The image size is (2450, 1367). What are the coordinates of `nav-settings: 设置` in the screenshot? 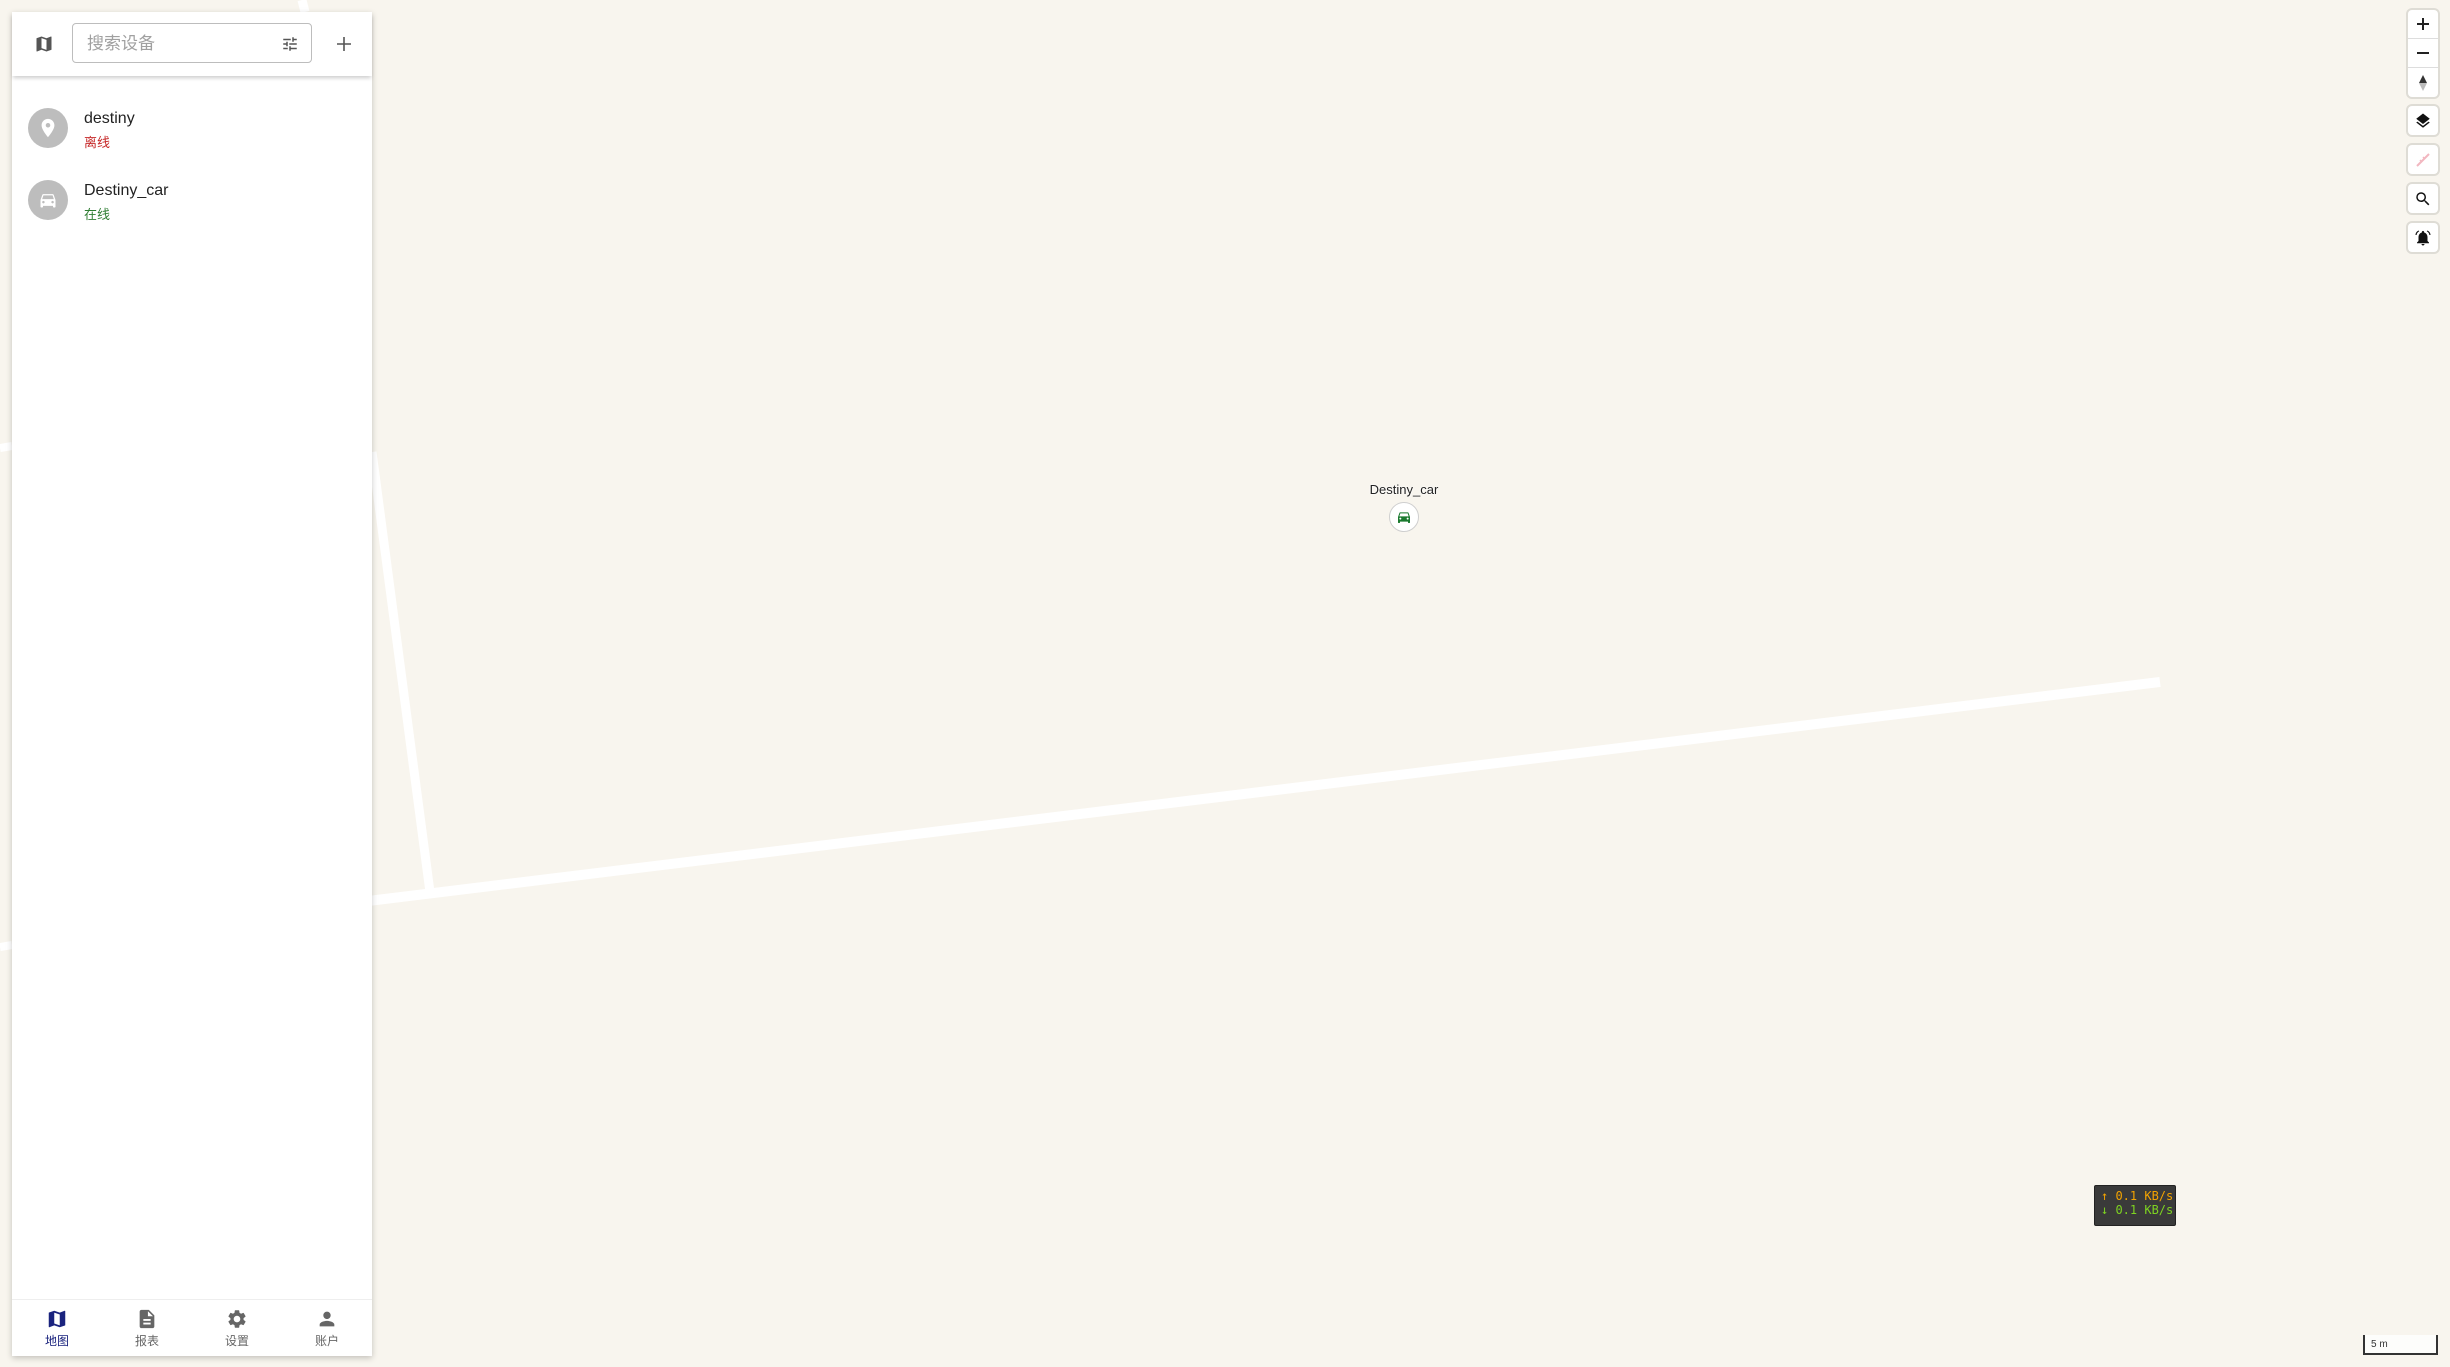 It's located at (237, 1328).